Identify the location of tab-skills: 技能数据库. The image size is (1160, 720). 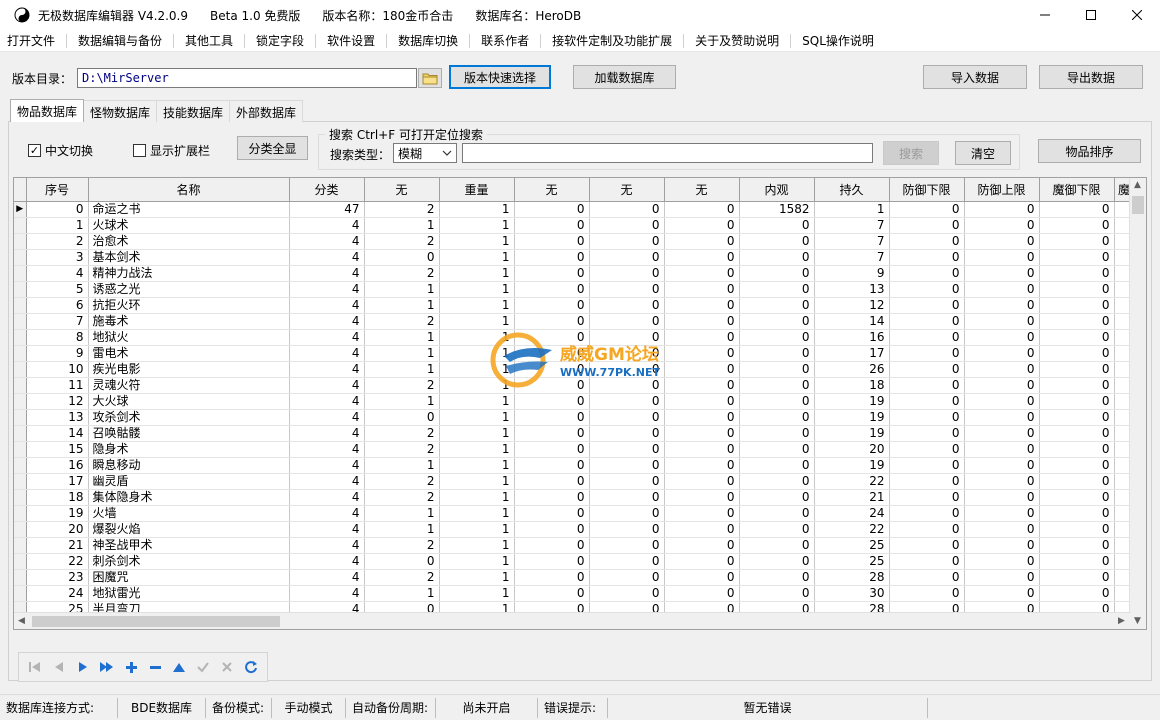
(193, 111).